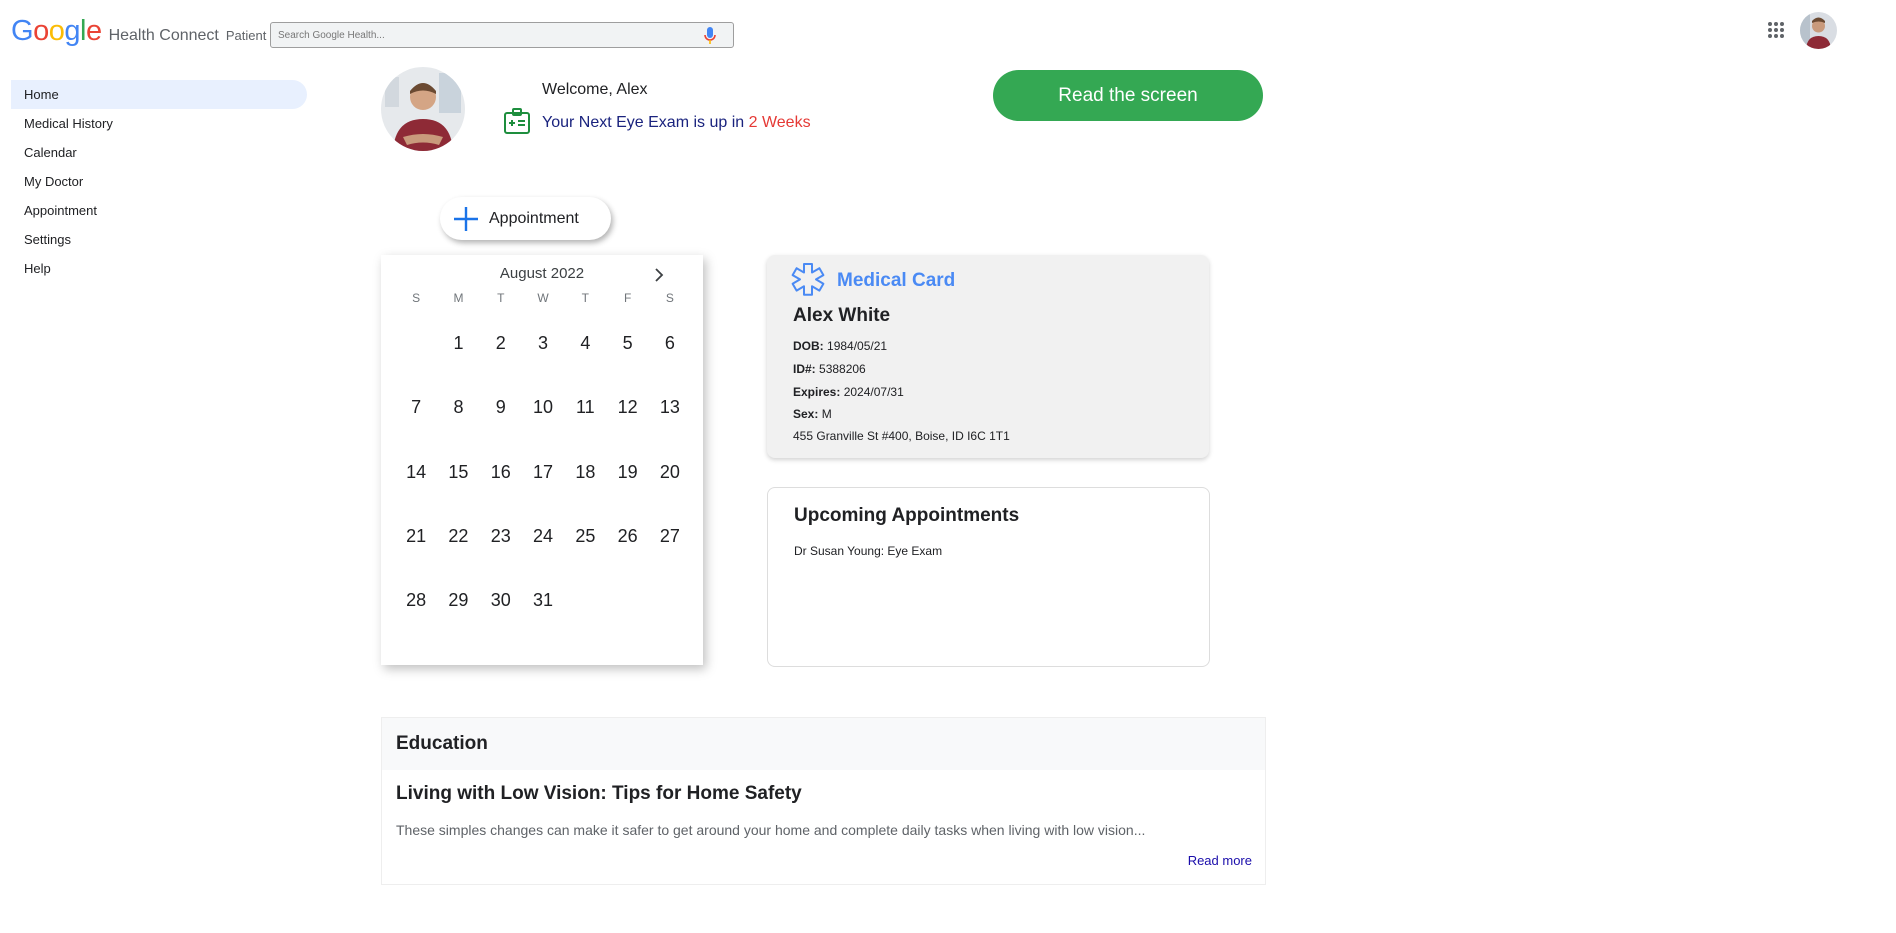 This screenshot has width=1896, height=933. What do you see at coordinates (543, 298) in the screenshot?
I see `weekday-label: W` at bounding box center [543, 298].